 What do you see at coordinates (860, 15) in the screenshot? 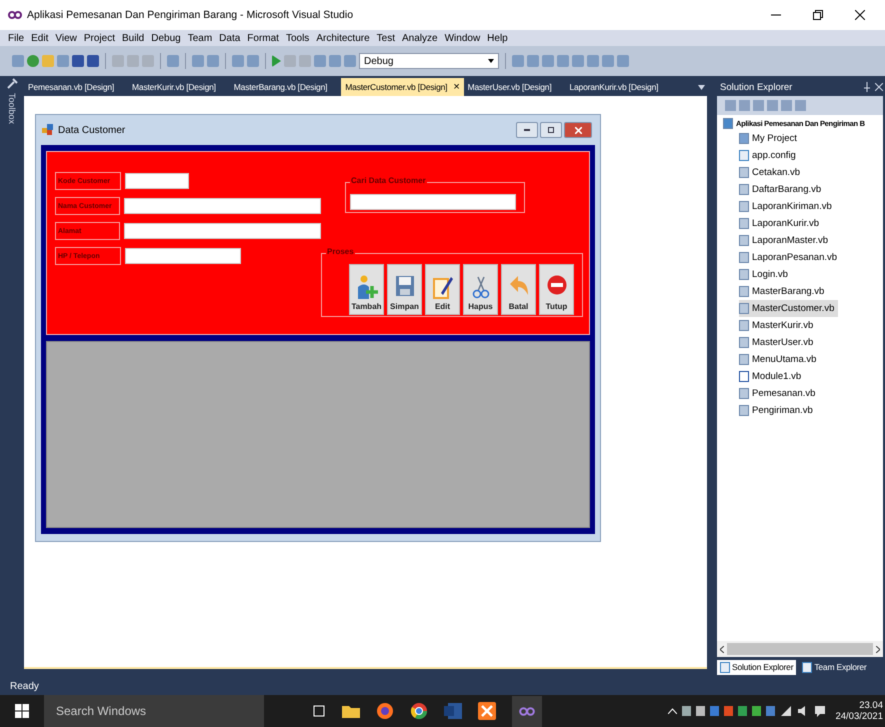
I see `close-icon` at bounding box center [860, 15].